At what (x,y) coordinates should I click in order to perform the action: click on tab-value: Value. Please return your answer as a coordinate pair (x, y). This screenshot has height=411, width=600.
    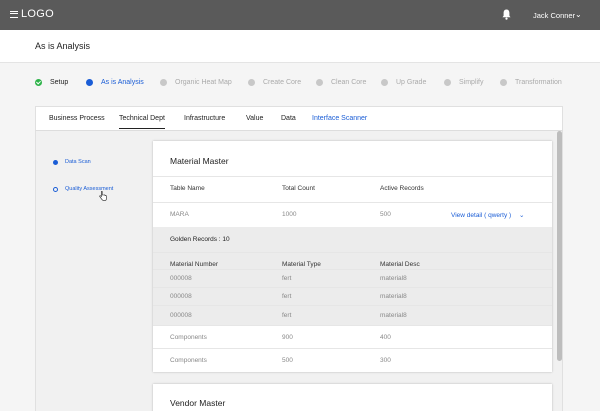
    Looking at the image, I should click on (254, 118).